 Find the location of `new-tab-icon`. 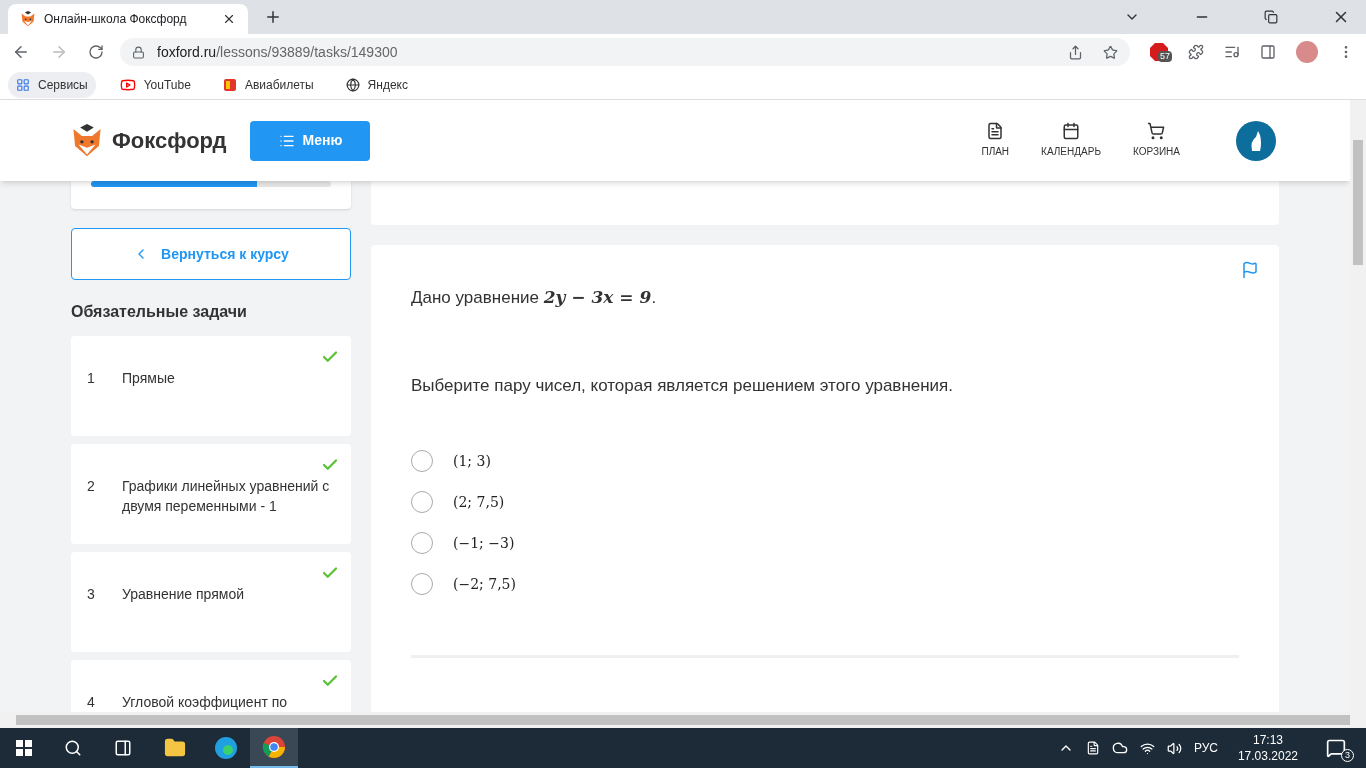

new-tab-icon is located at coordinates (273, 17).